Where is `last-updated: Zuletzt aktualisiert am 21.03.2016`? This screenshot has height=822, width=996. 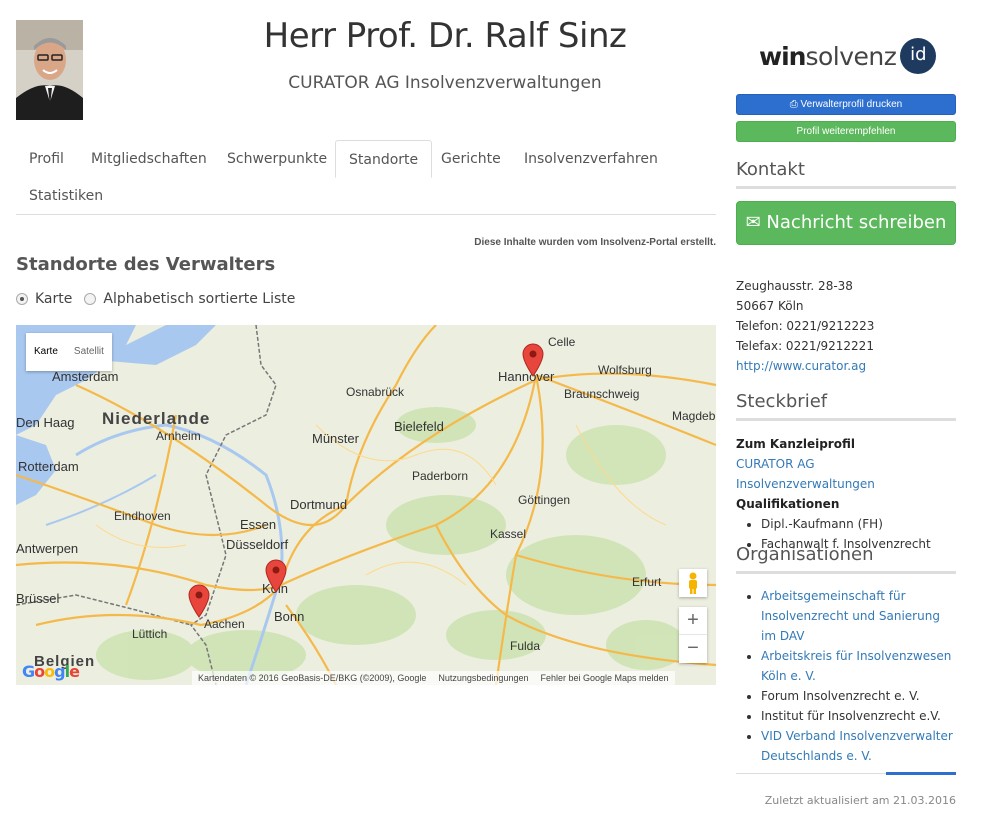 last-updated: Zuletzt aktualisiert am 21.03.2016 is located at coordinates (860, 800).